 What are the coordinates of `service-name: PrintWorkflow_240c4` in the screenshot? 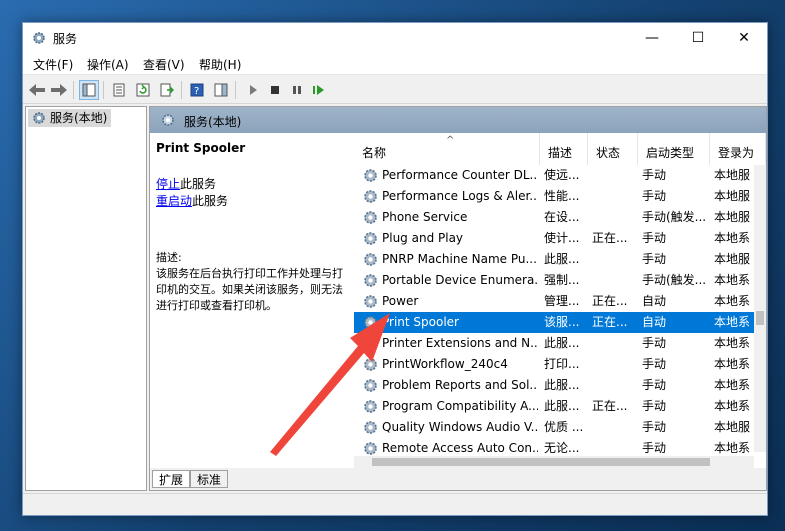 It's located at (445, 364).